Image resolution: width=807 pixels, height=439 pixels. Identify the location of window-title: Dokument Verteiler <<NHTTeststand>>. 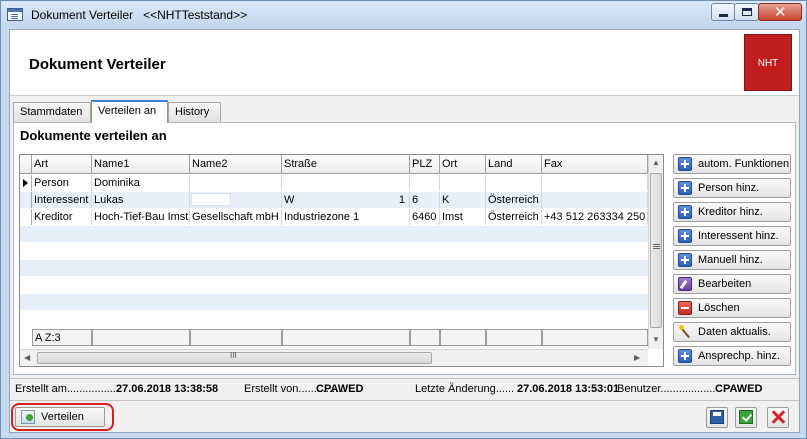
(139, 15).